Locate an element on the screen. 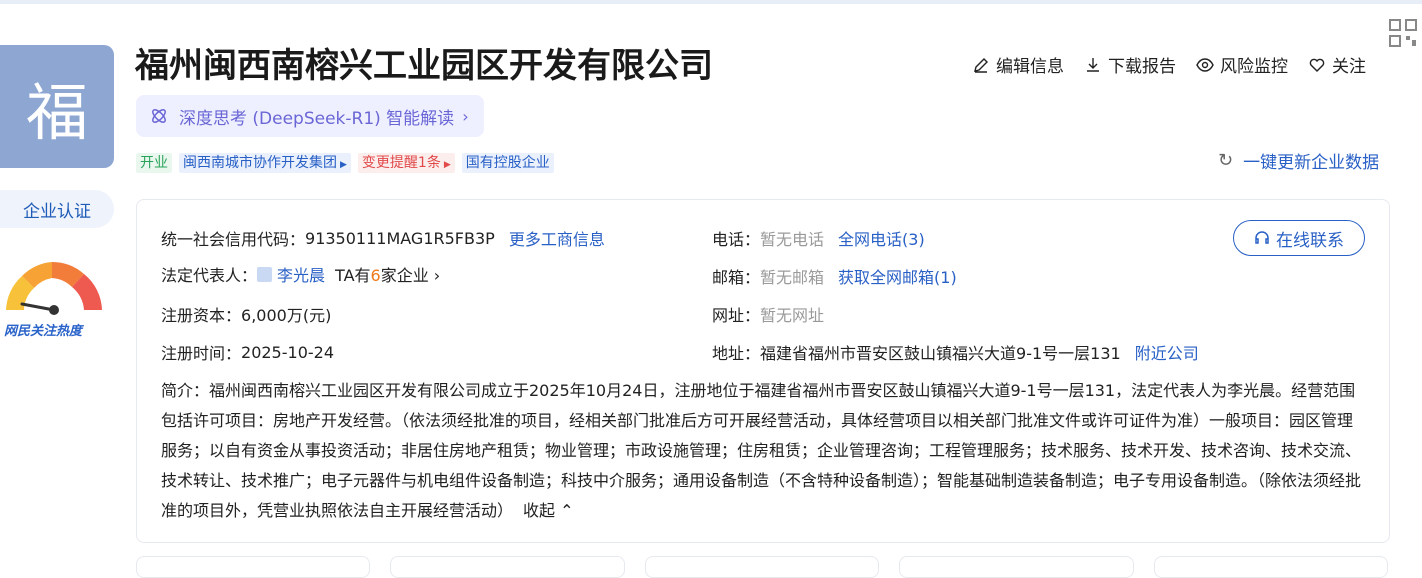  website-row: 网址： 暂无网址 is located at coordinates (768, 315).